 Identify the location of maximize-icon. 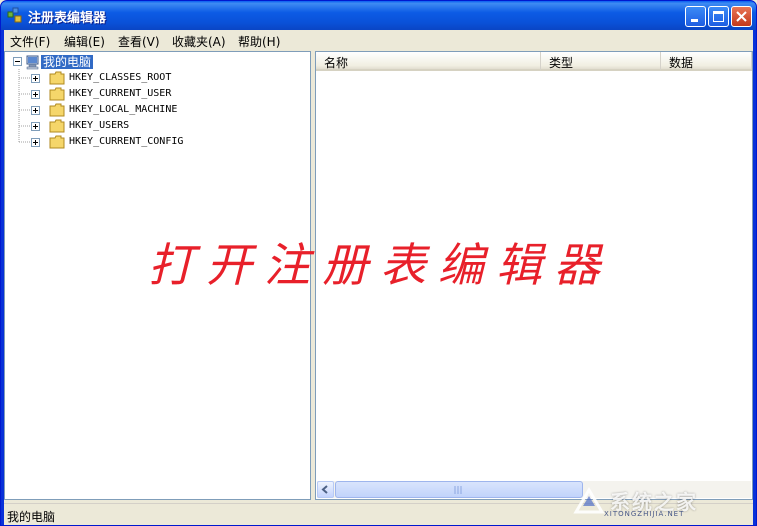
(718, 16).